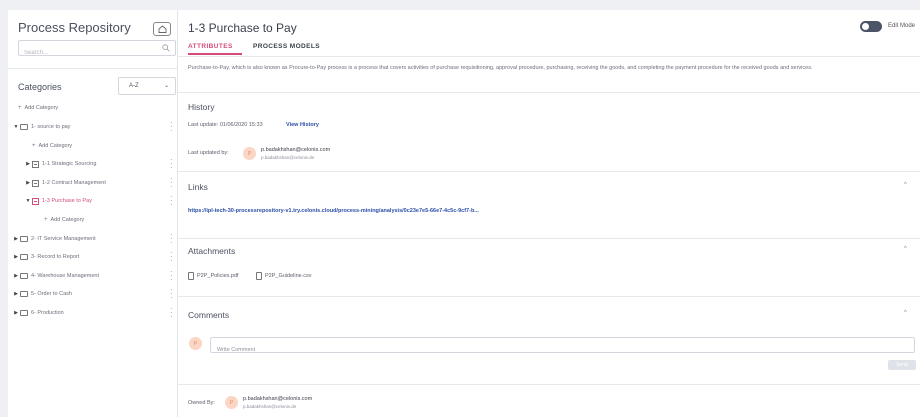  Describe the element at coordinates (147, 86) in the screenshot. I see `sort-select: A-Z ⌄` at that location.